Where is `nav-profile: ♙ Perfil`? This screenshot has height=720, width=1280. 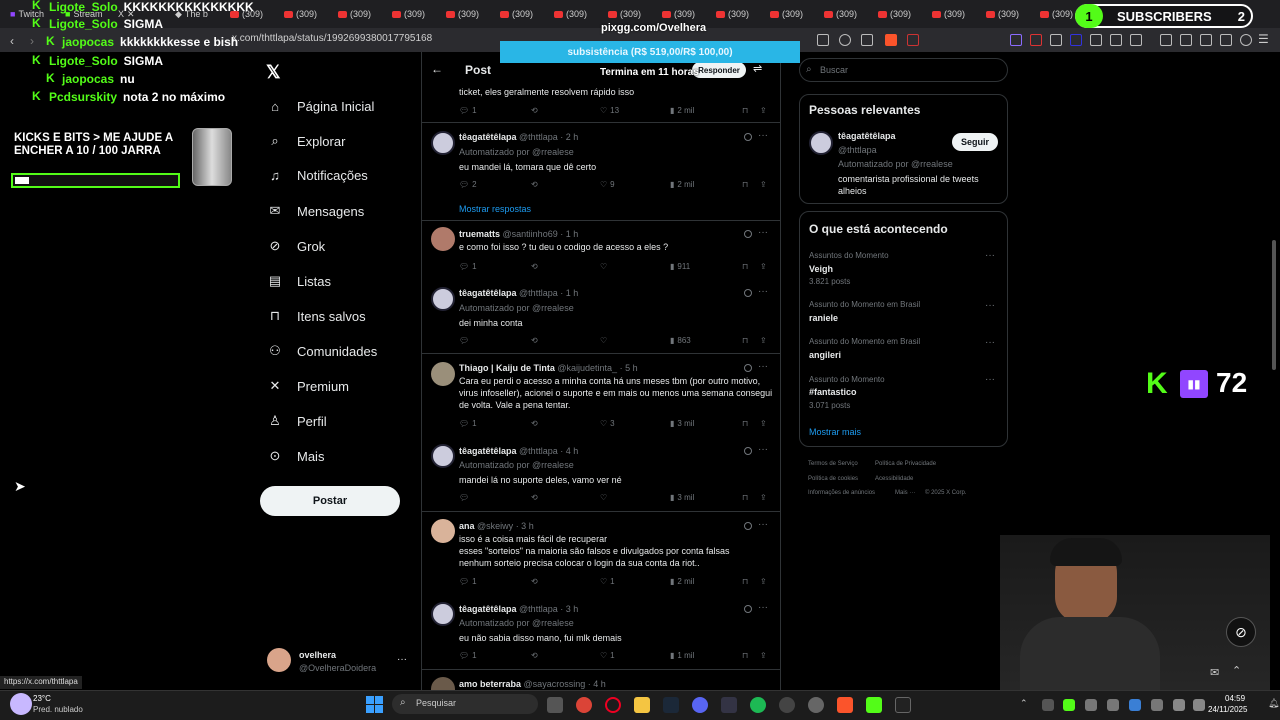 nav-profile: ♙ Perfil is located at coordinates (296, 421).